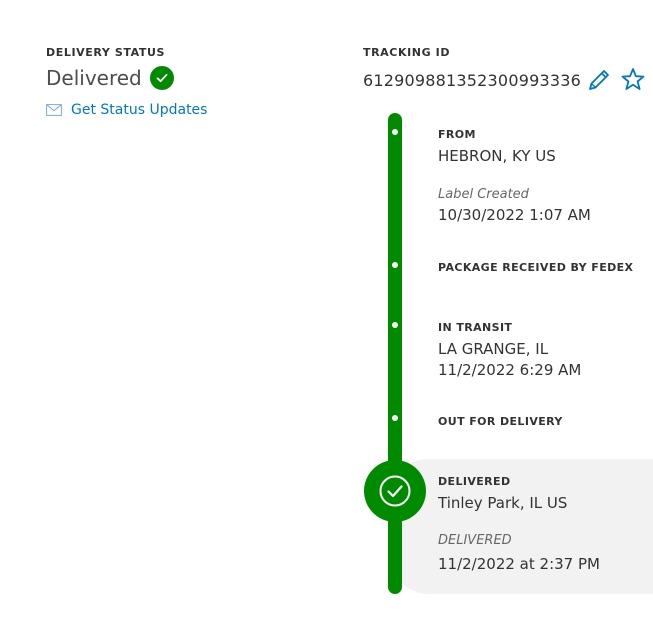 The height and width of the screenshot is (633, 653). I want to click on timeline-dot-from, so click(395, 132).